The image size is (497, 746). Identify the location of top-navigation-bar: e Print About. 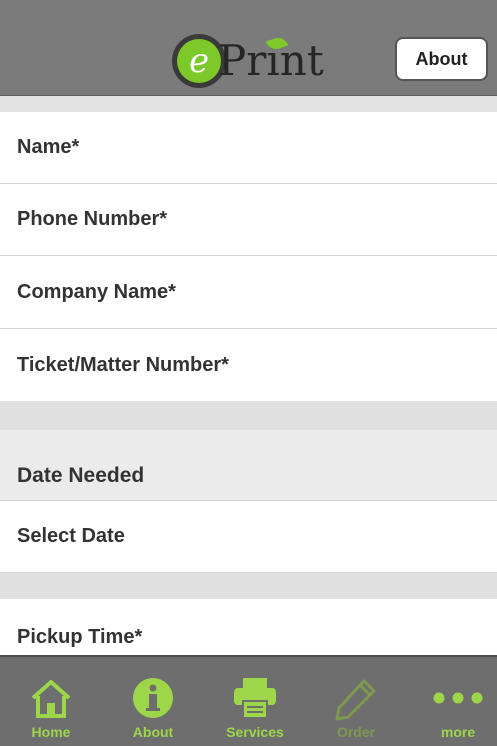
(248, 48).